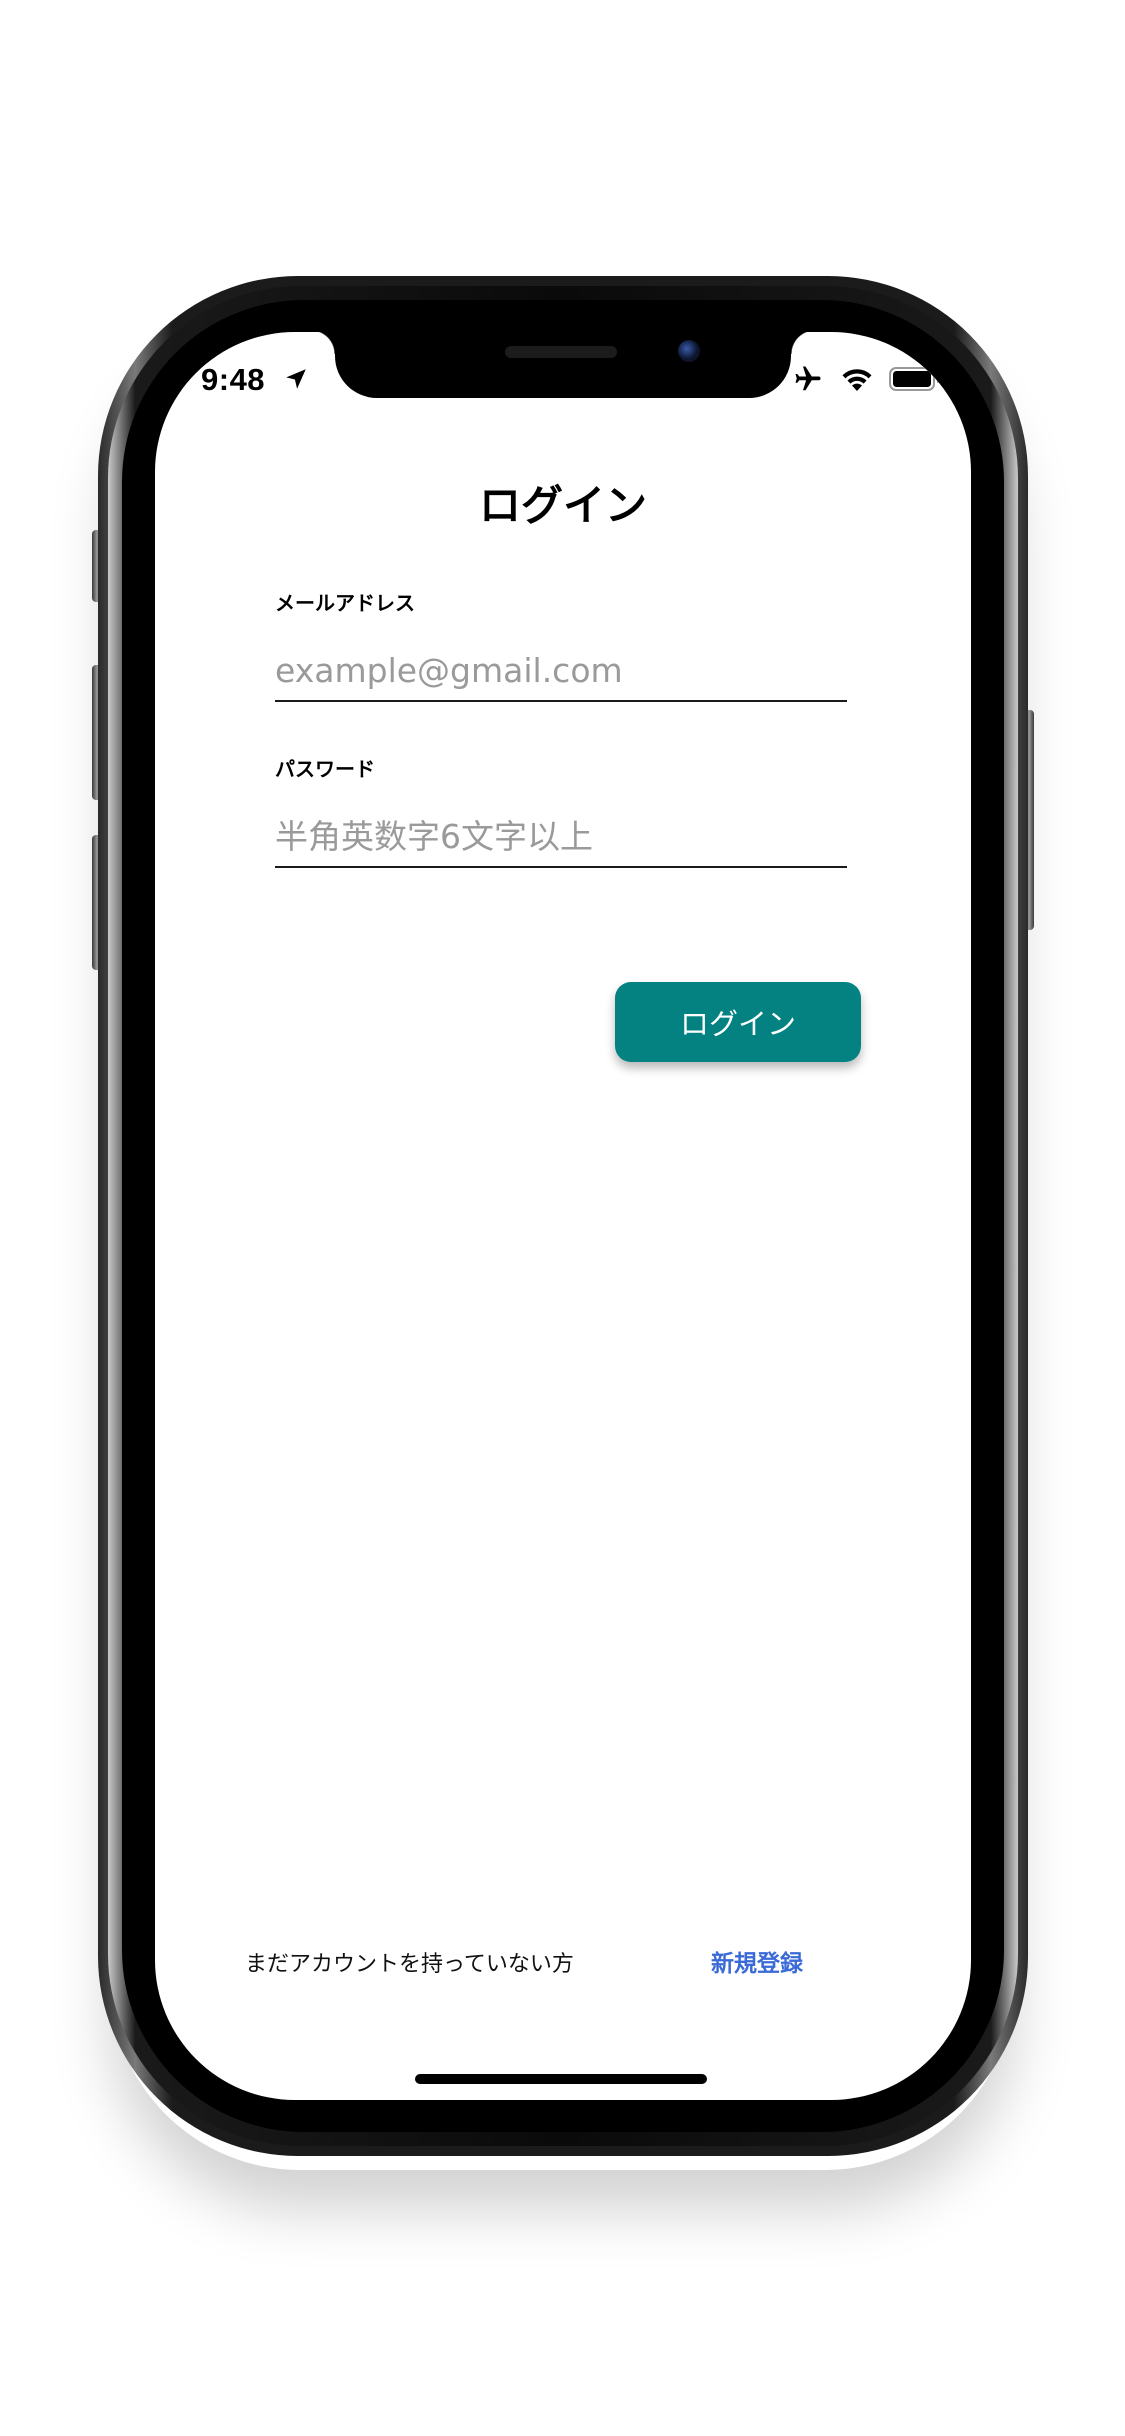  What do you see at coordinates (857, 380) in the screenshot?
I see `wifi-icon` at bounding box center [857, 380].